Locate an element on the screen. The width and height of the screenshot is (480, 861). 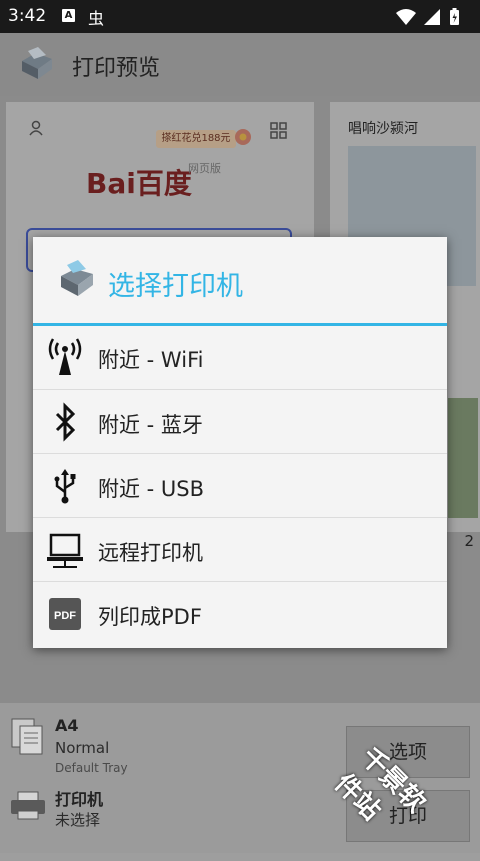
pdf-icon: PDF is located at coordinates (65, 614).